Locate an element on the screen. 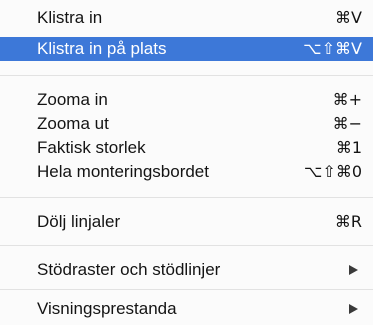 The height and width of the screenshot is (325, 373). menu-item-label: Faktisk storlek is located at coordinates (91, 147).